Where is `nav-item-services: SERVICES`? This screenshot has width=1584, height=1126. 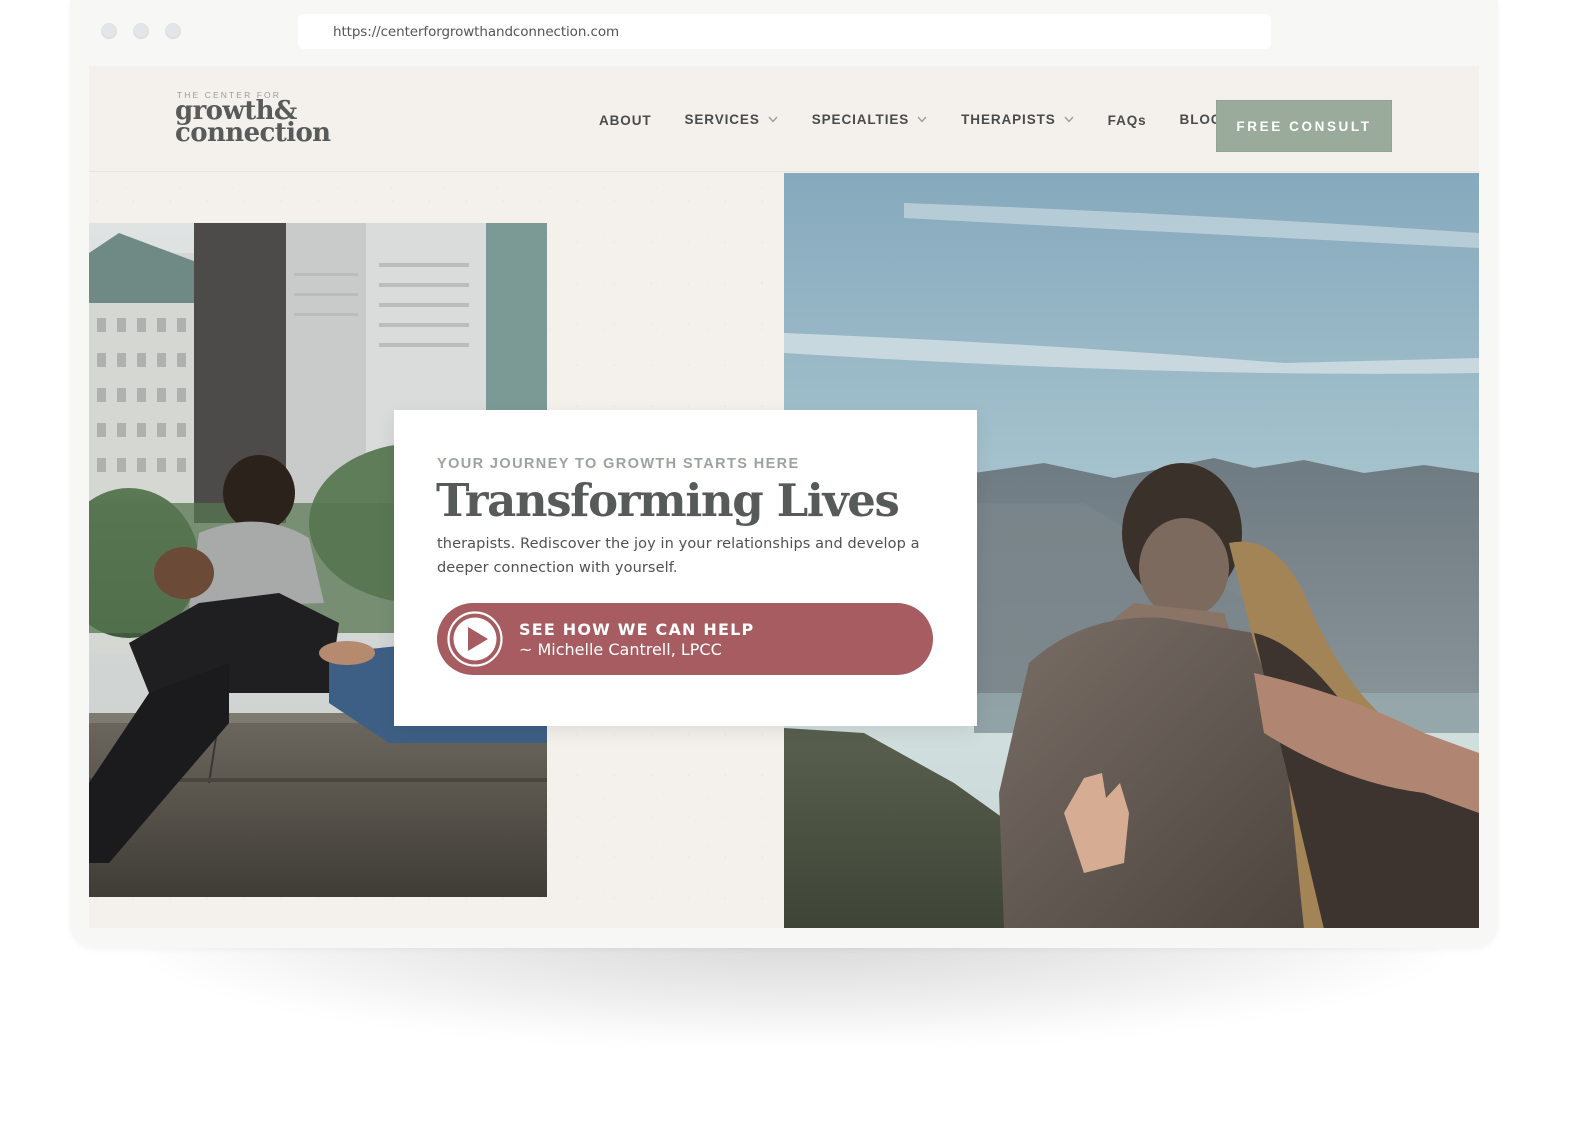 nav-item-services: SERVICES is located at coordinates (731, 119).